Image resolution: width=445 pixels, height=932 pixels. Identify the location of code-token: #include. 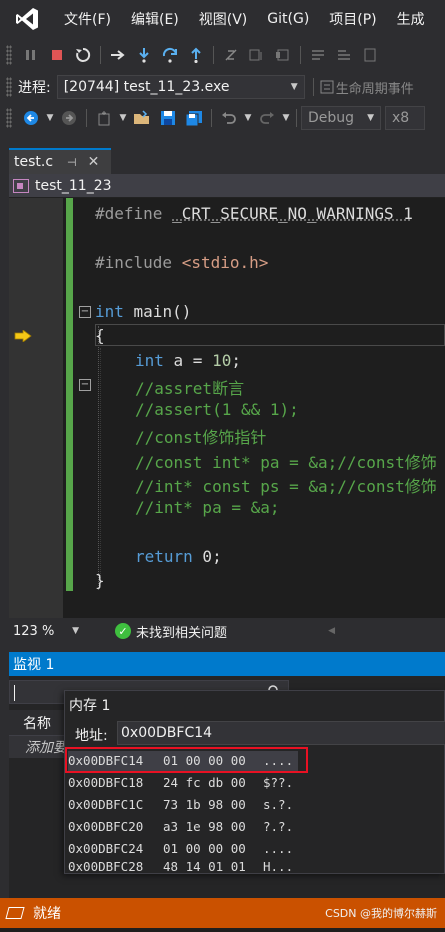
(138, 262).